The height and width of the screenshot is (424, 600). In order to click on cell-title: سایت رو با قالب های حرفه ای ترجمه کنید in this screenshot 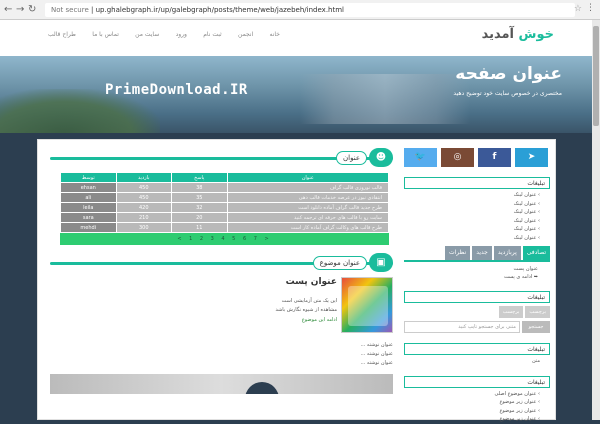, I will do `click(308, 217)`.